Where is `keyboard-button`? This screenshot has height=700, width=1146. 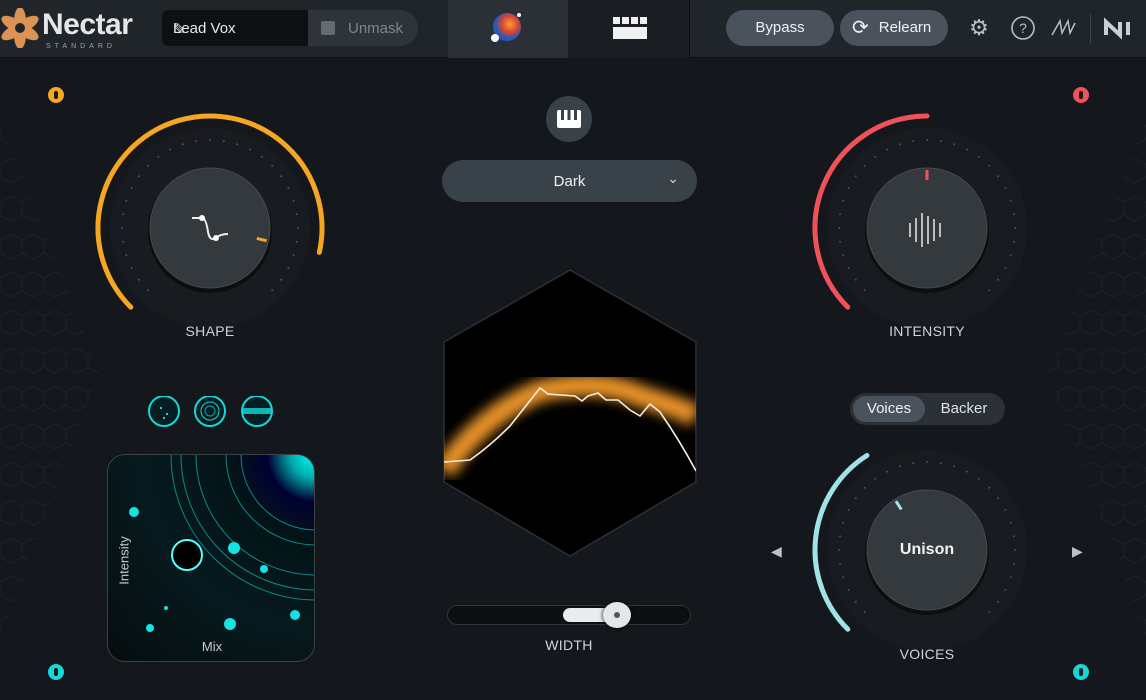
keyboard-button is located at coordinates (569, 119).